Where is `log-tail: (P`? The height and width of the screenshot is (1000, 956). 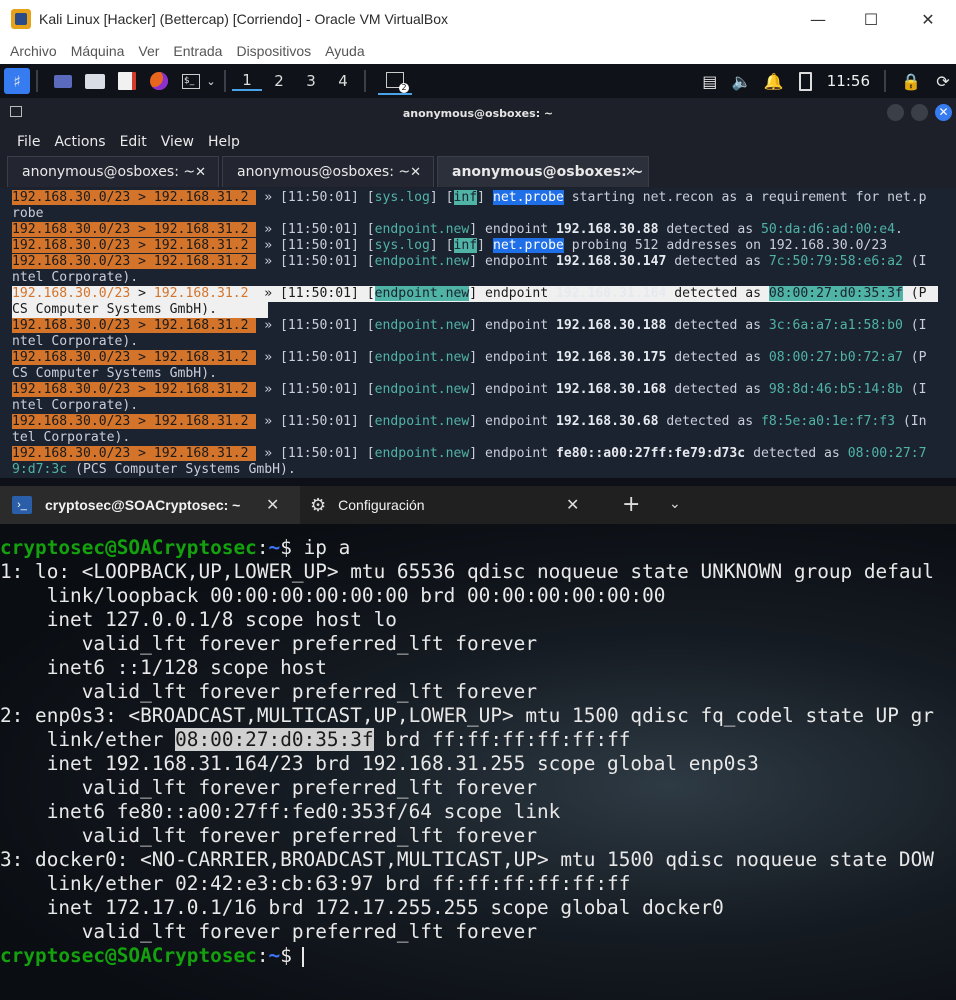 log-tail: (P is located at coordinates (914, 357).